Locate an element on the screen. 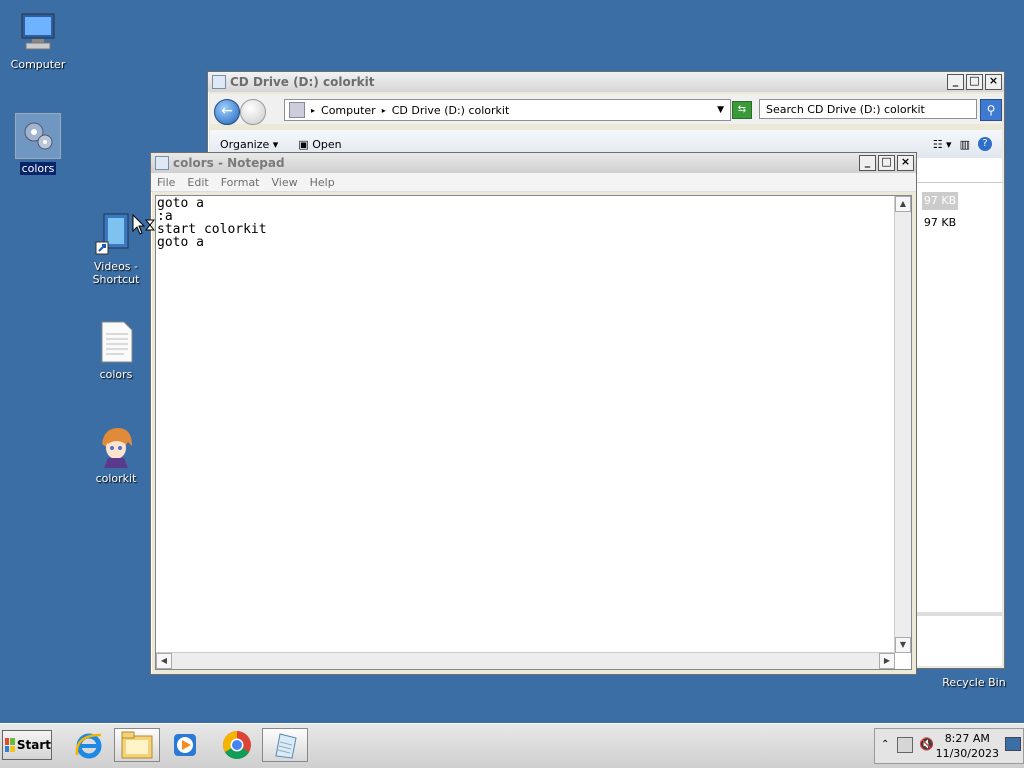  start-button: Start is located at coordinates (27, 745).